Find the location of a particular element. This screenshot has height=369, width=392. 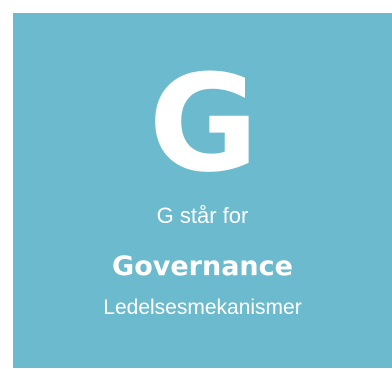

term-translation: Ledelsesmekanismer is located at coordinates (202, 307).